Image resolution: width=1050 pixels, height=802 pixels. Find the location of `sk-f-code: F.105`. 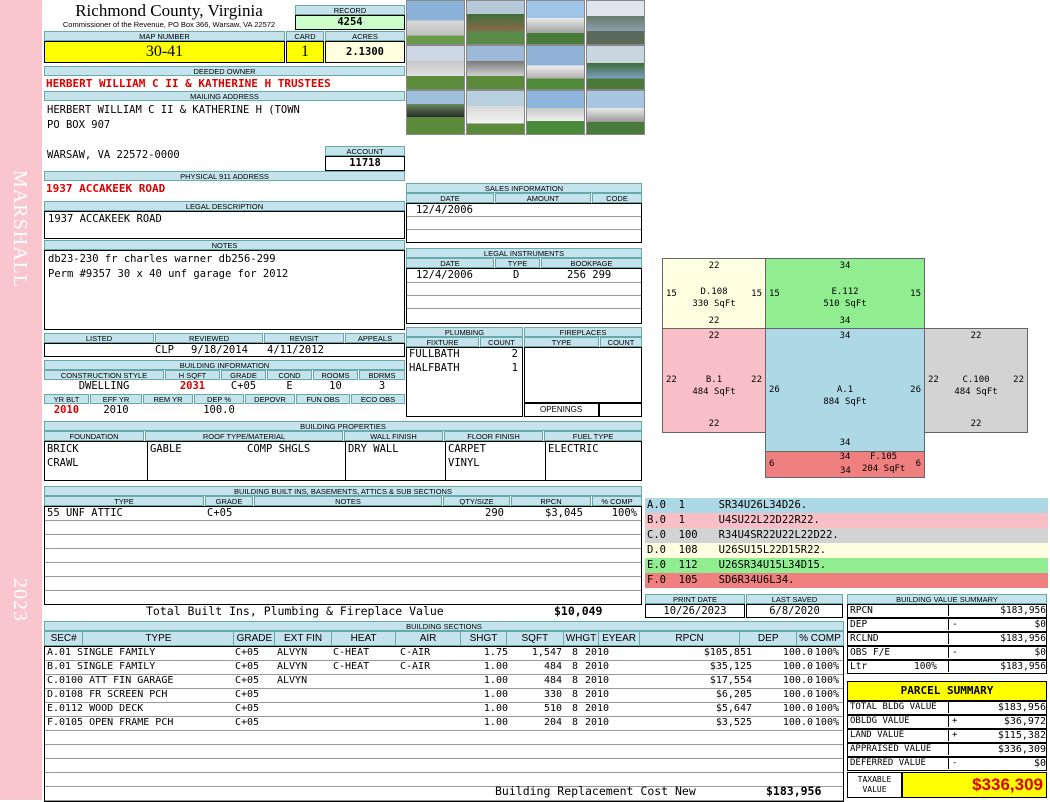

sk-f-code: F.105 is located at coordinates (884, 457).